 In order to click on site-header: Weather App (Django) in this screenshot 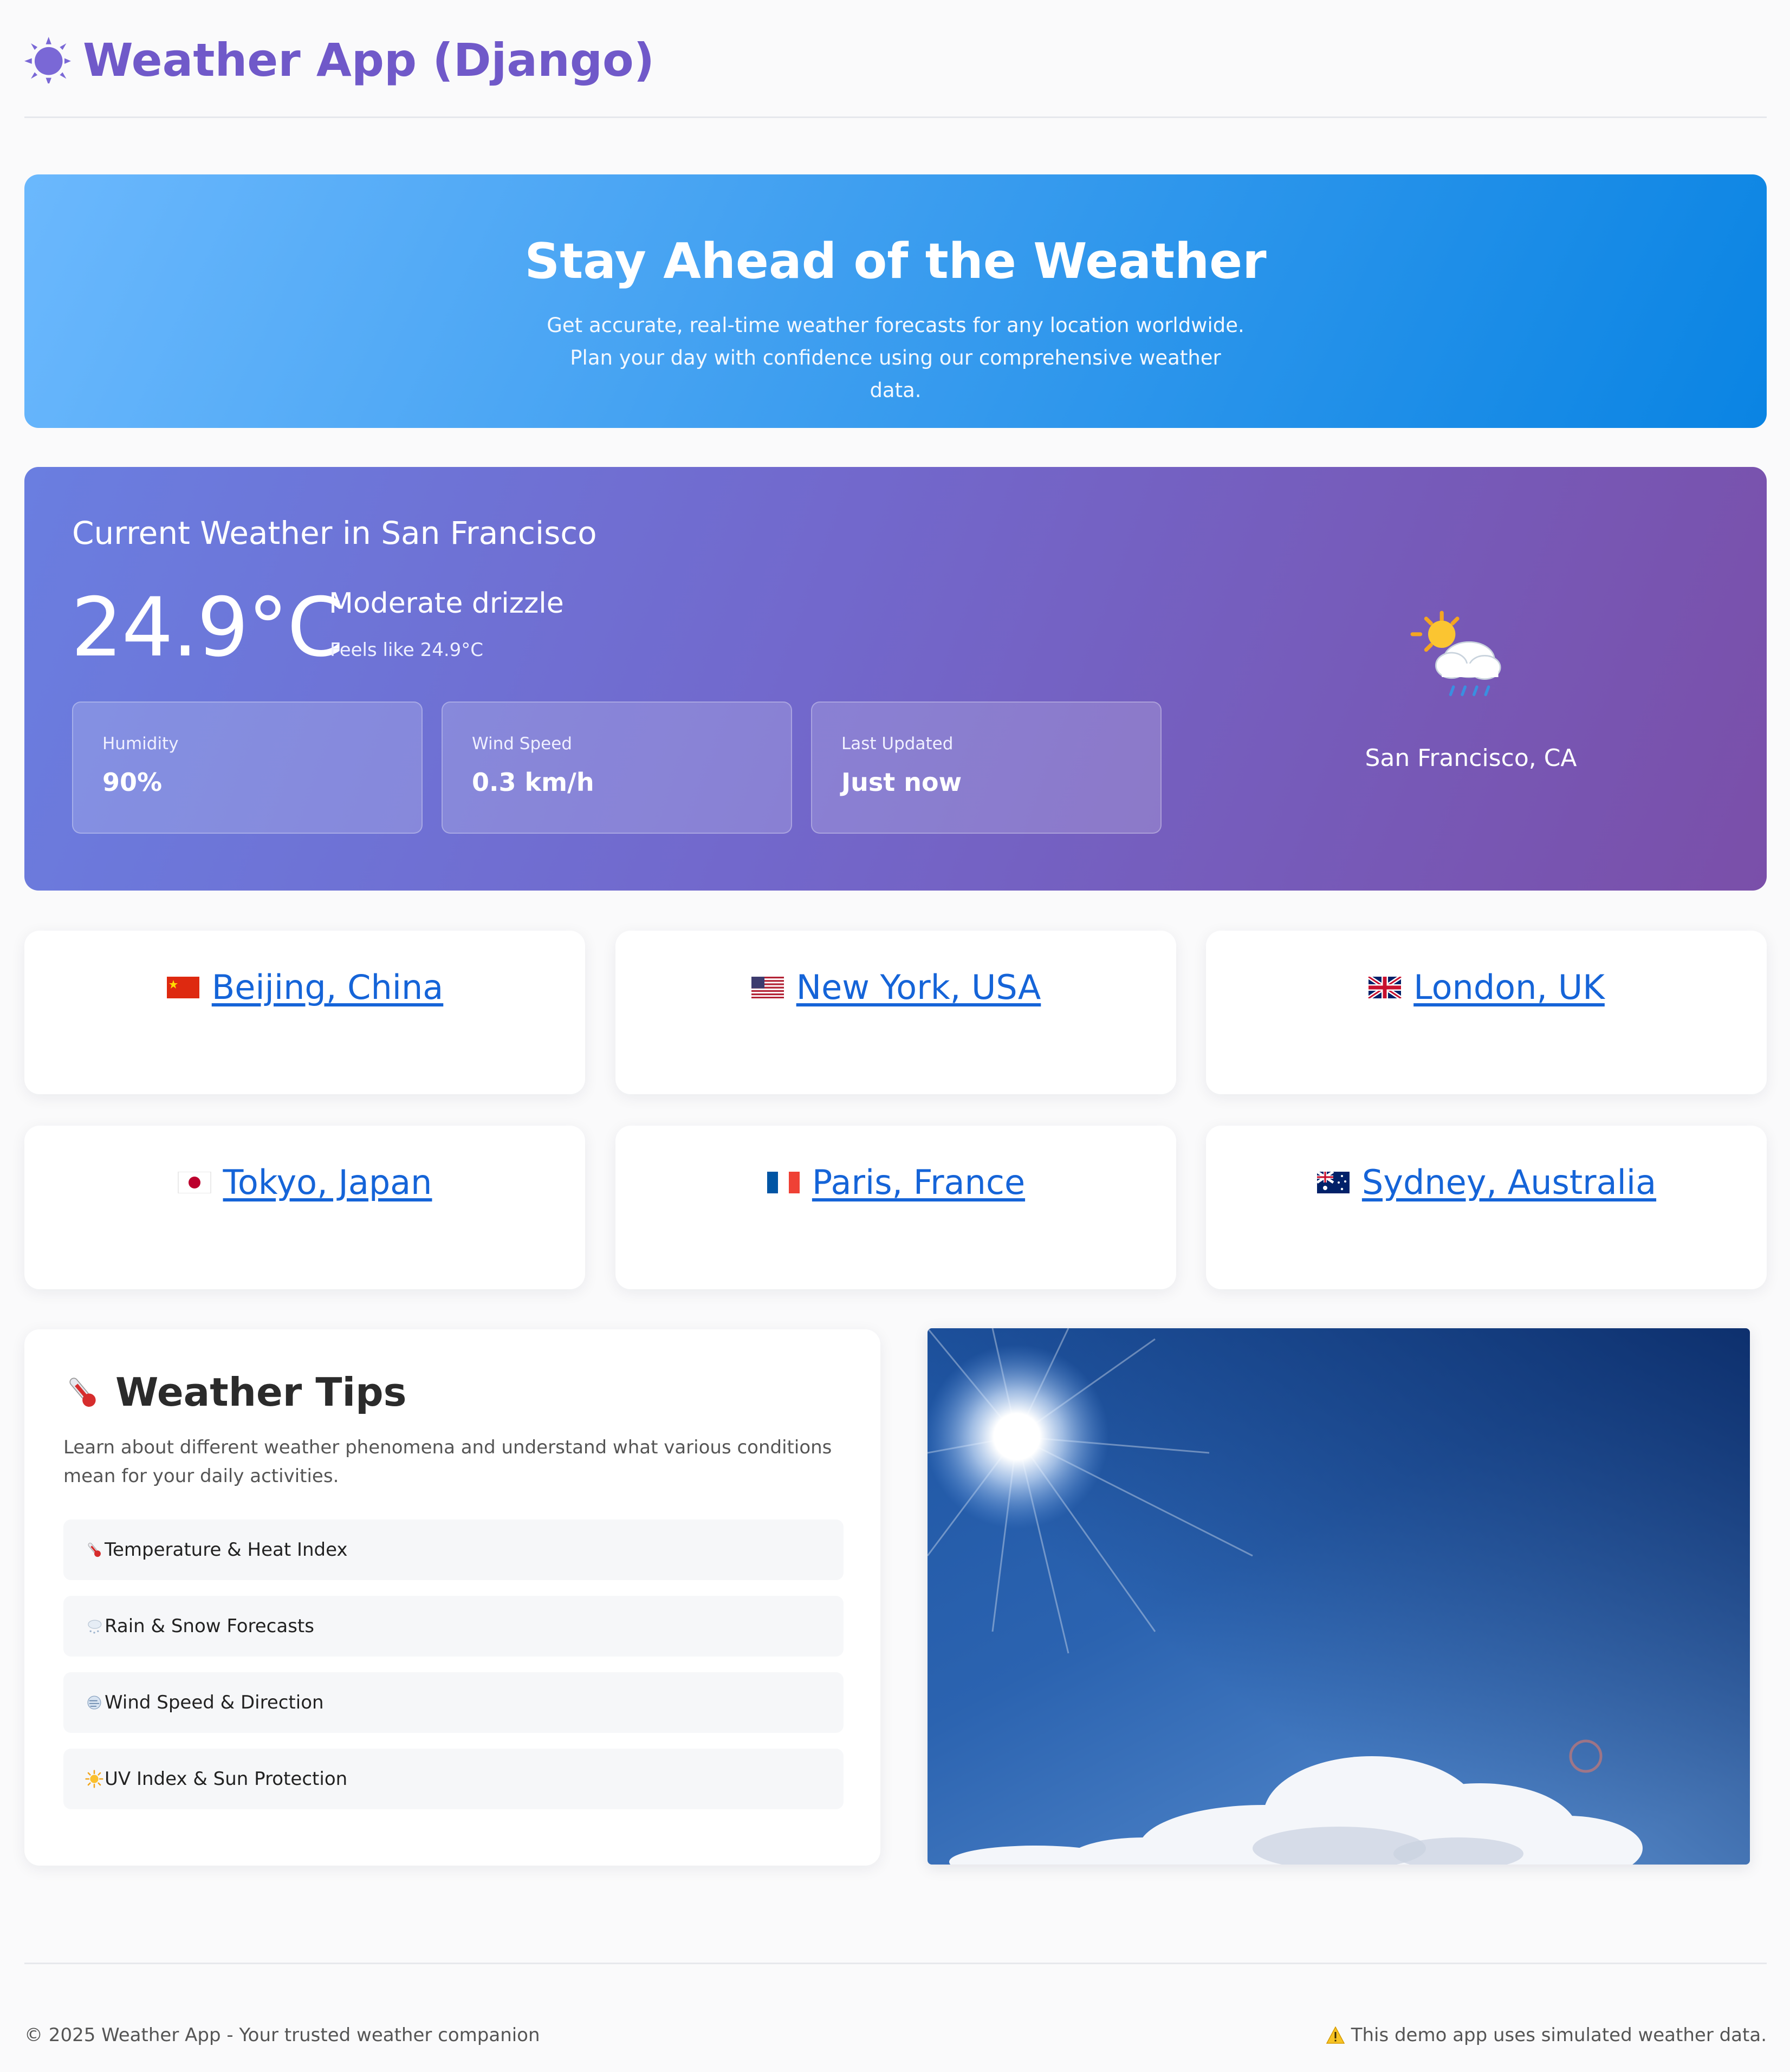, I will do `click(896, 59)`.